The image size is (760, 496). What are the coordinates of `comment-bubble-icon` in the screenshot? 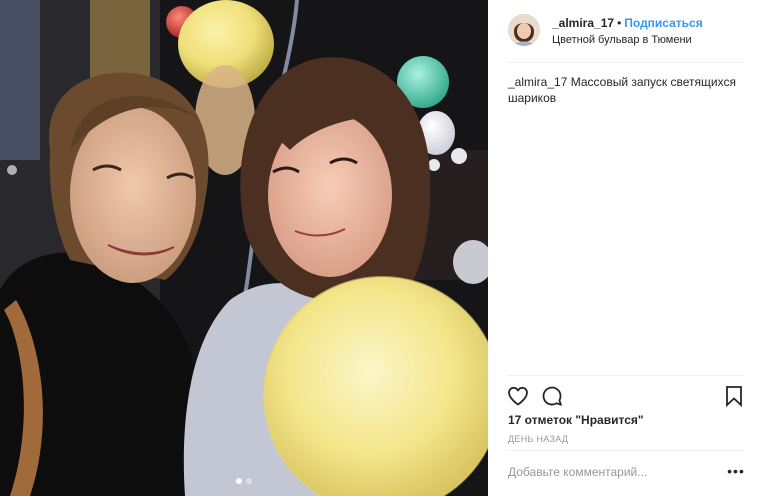 It's located at (552, 396).